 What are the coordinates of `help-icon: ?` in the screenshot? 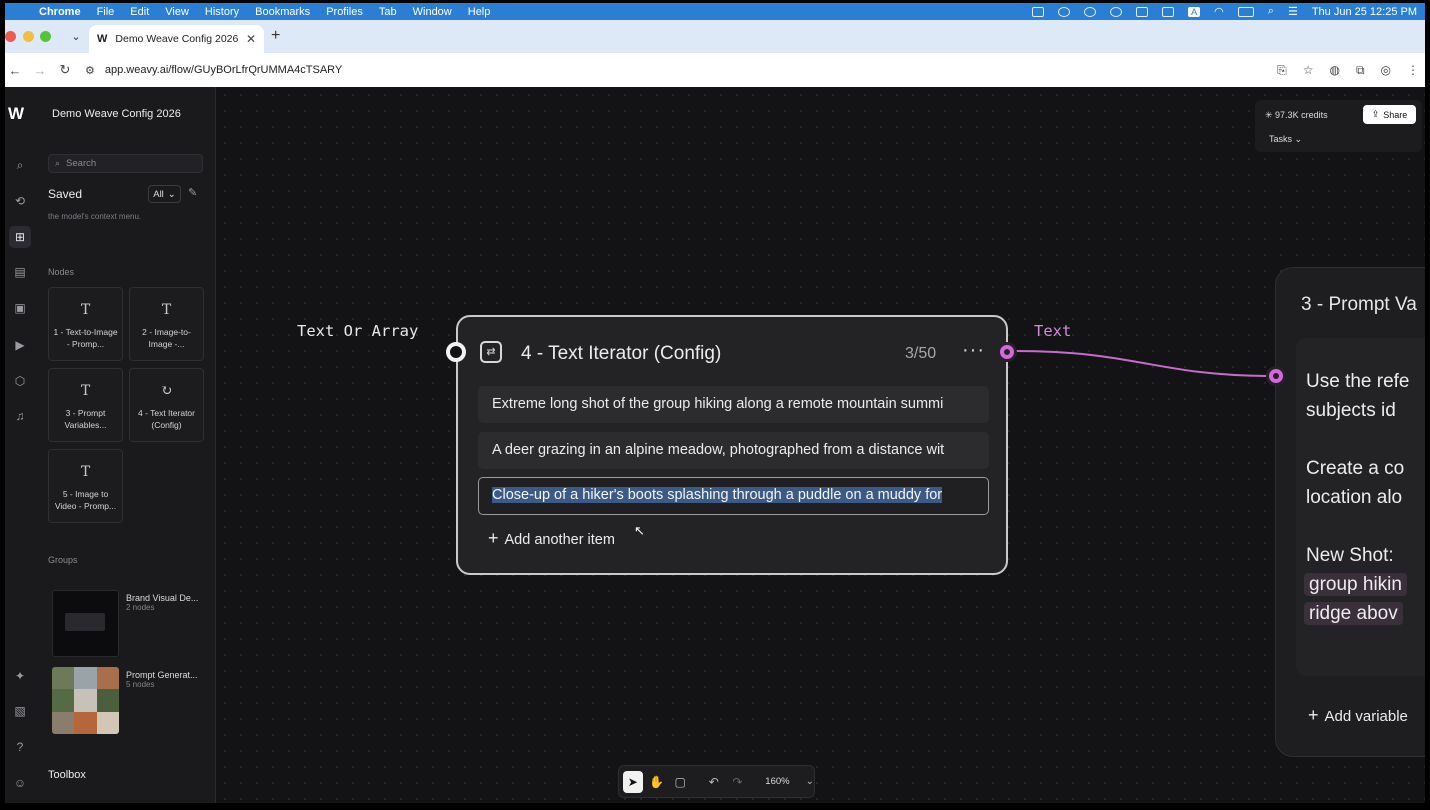 It's located at (20, 747).